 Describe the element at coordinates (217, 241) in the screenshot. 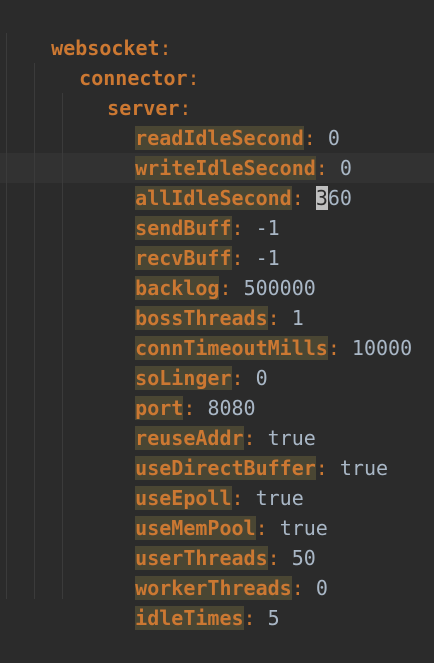

I see `yaml-line-recvBuff: recvBuff: -1` at that location.